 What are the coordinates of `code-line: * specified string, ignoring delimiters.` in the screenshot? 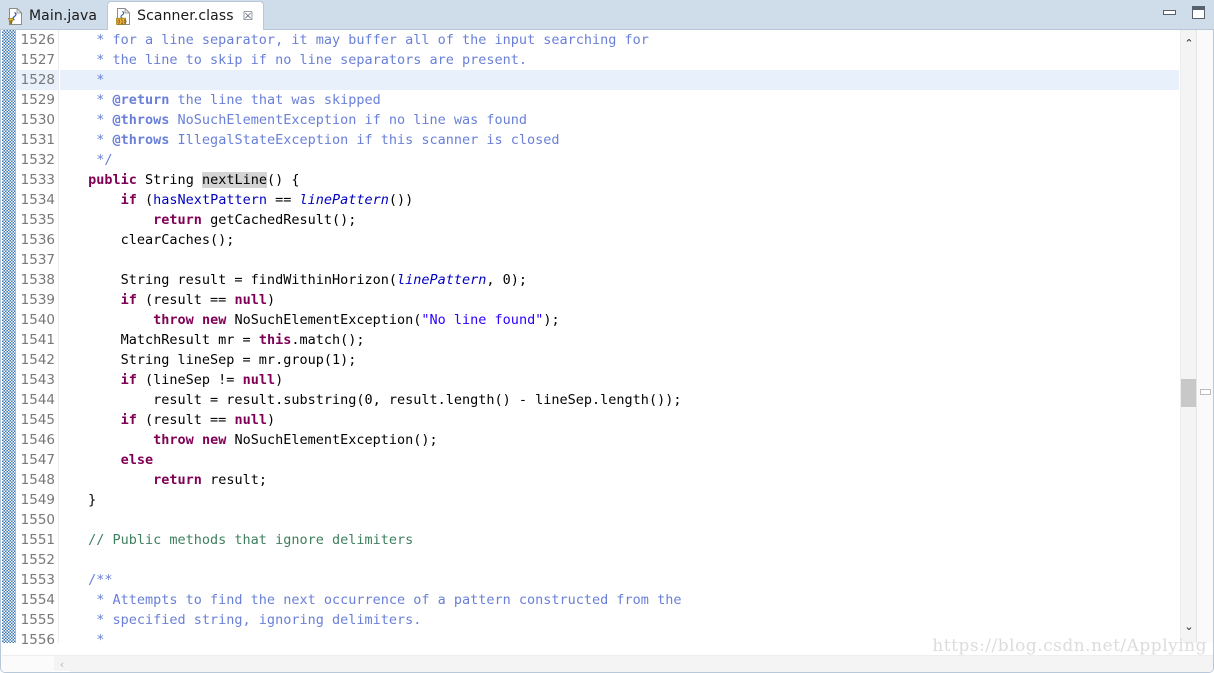 It's located at (619, 620).